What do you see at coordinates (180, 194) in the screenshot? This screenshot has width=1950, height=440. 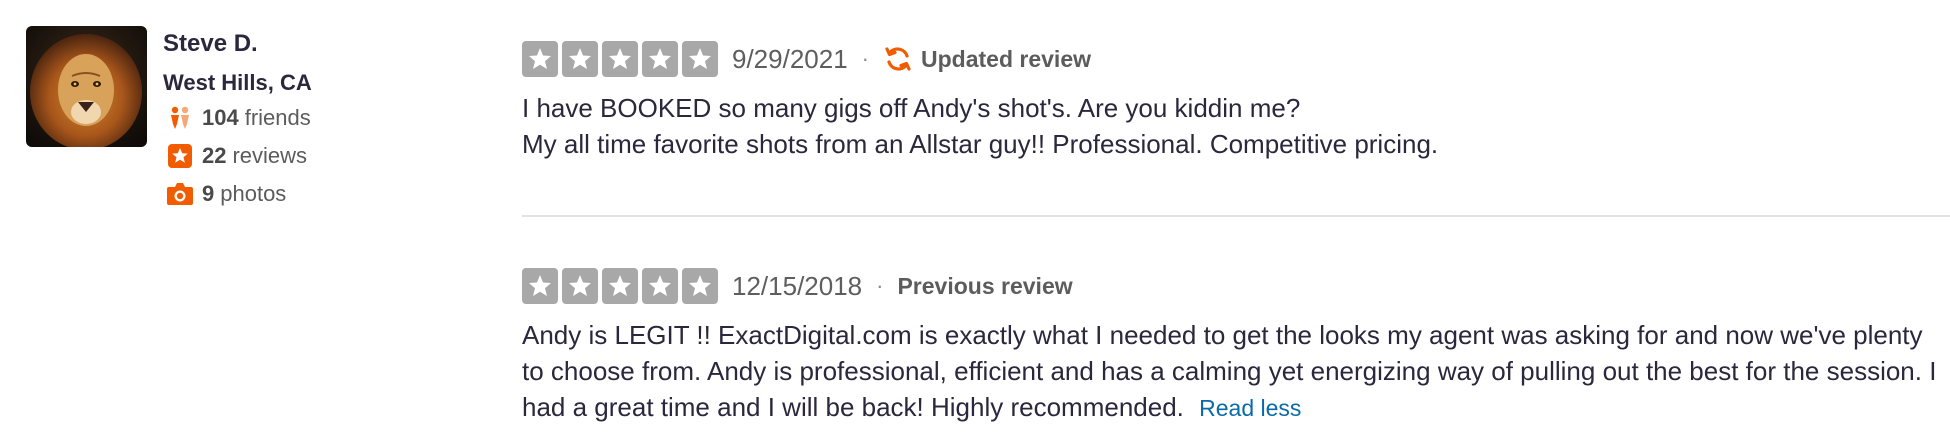 I see `camera-icon` at bounding box center [180, 194].